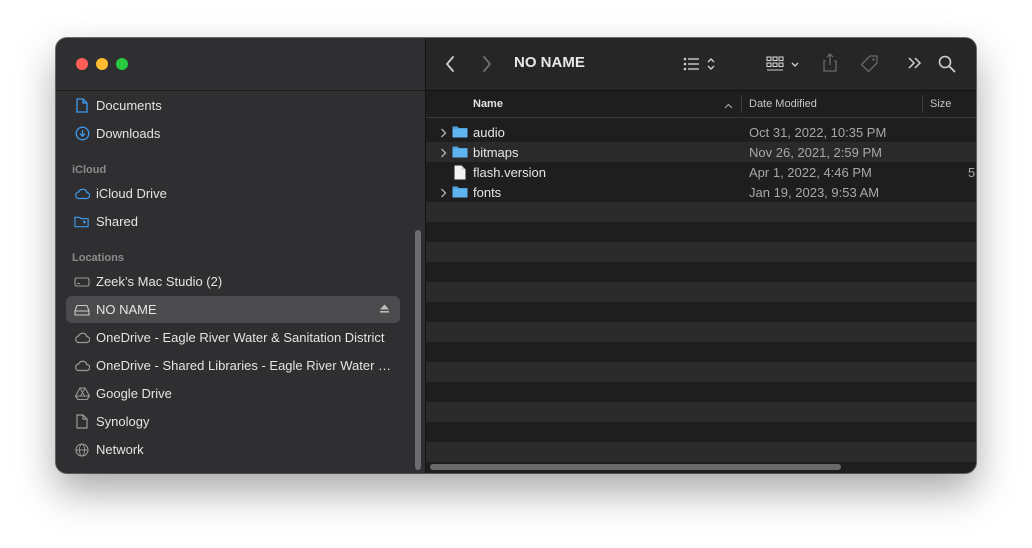 Image resolution: width=1032 pixels, height=548 pixels. What do you see at coordinates (487, 64) in the screenshot?
I see `forward-button` at bounding box center [487, 64].